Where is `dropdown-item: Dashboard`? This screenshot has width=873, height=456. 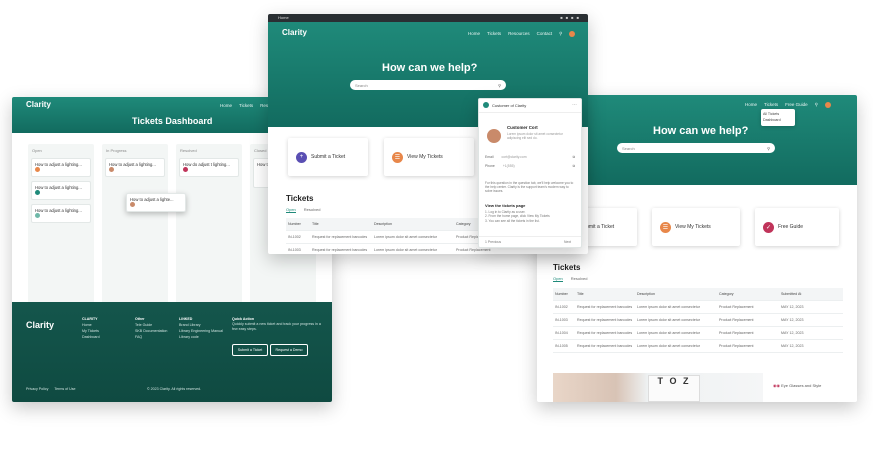
dropdown-item: Dashboard is located at coordinates (778, 120).